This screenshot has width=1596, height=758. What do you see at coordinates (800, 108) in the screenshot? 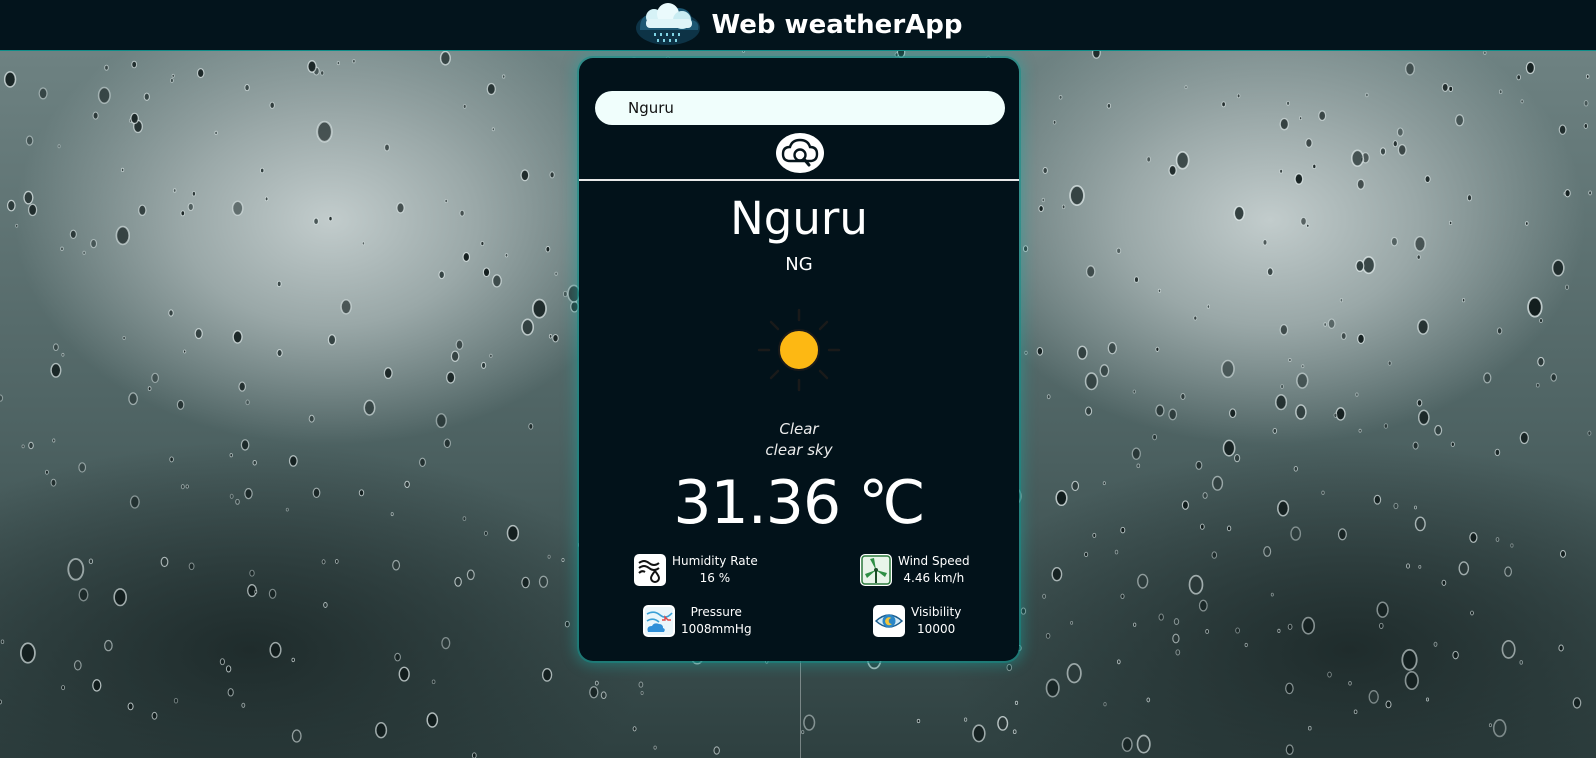
I see `city-search-input` at bounding box center [800, 108].